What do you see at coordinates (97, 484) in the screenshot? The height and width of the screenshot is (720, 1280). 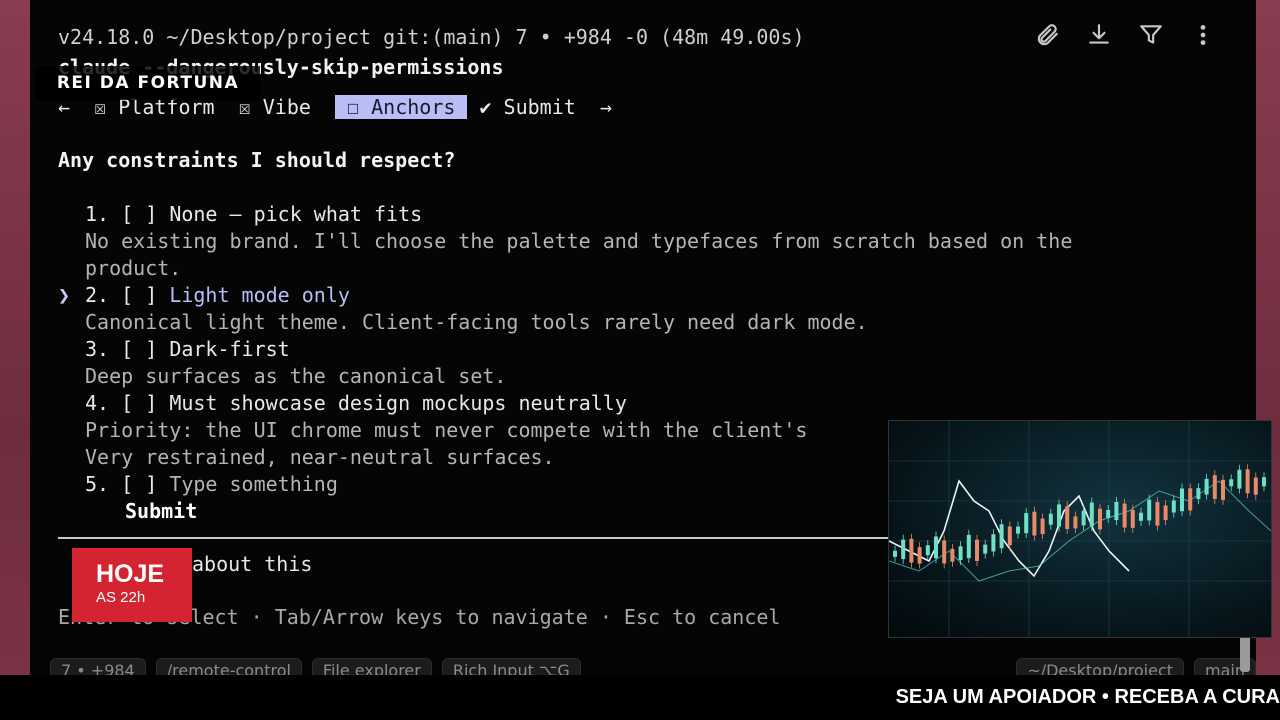 I see `option-number: 5.` at bounding box center [97, 484].